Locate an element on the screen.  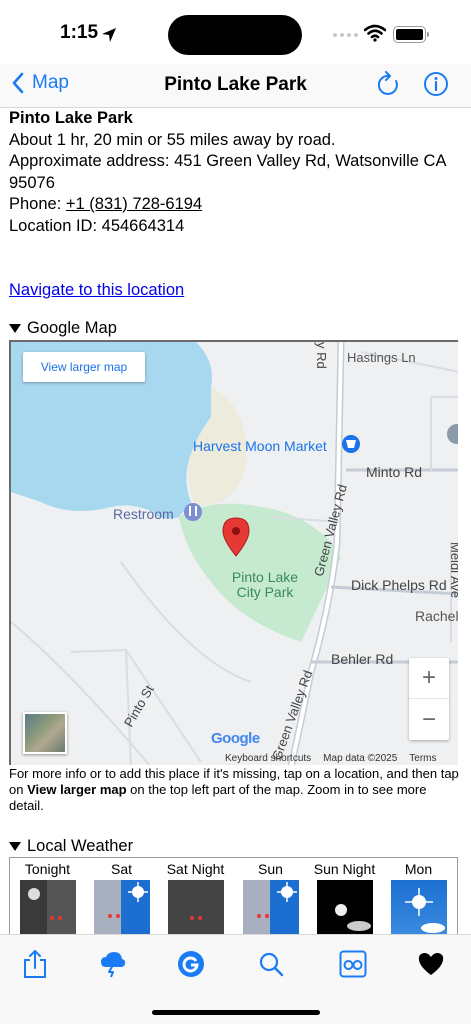
weather-icon is located at coordinates (113, 965).